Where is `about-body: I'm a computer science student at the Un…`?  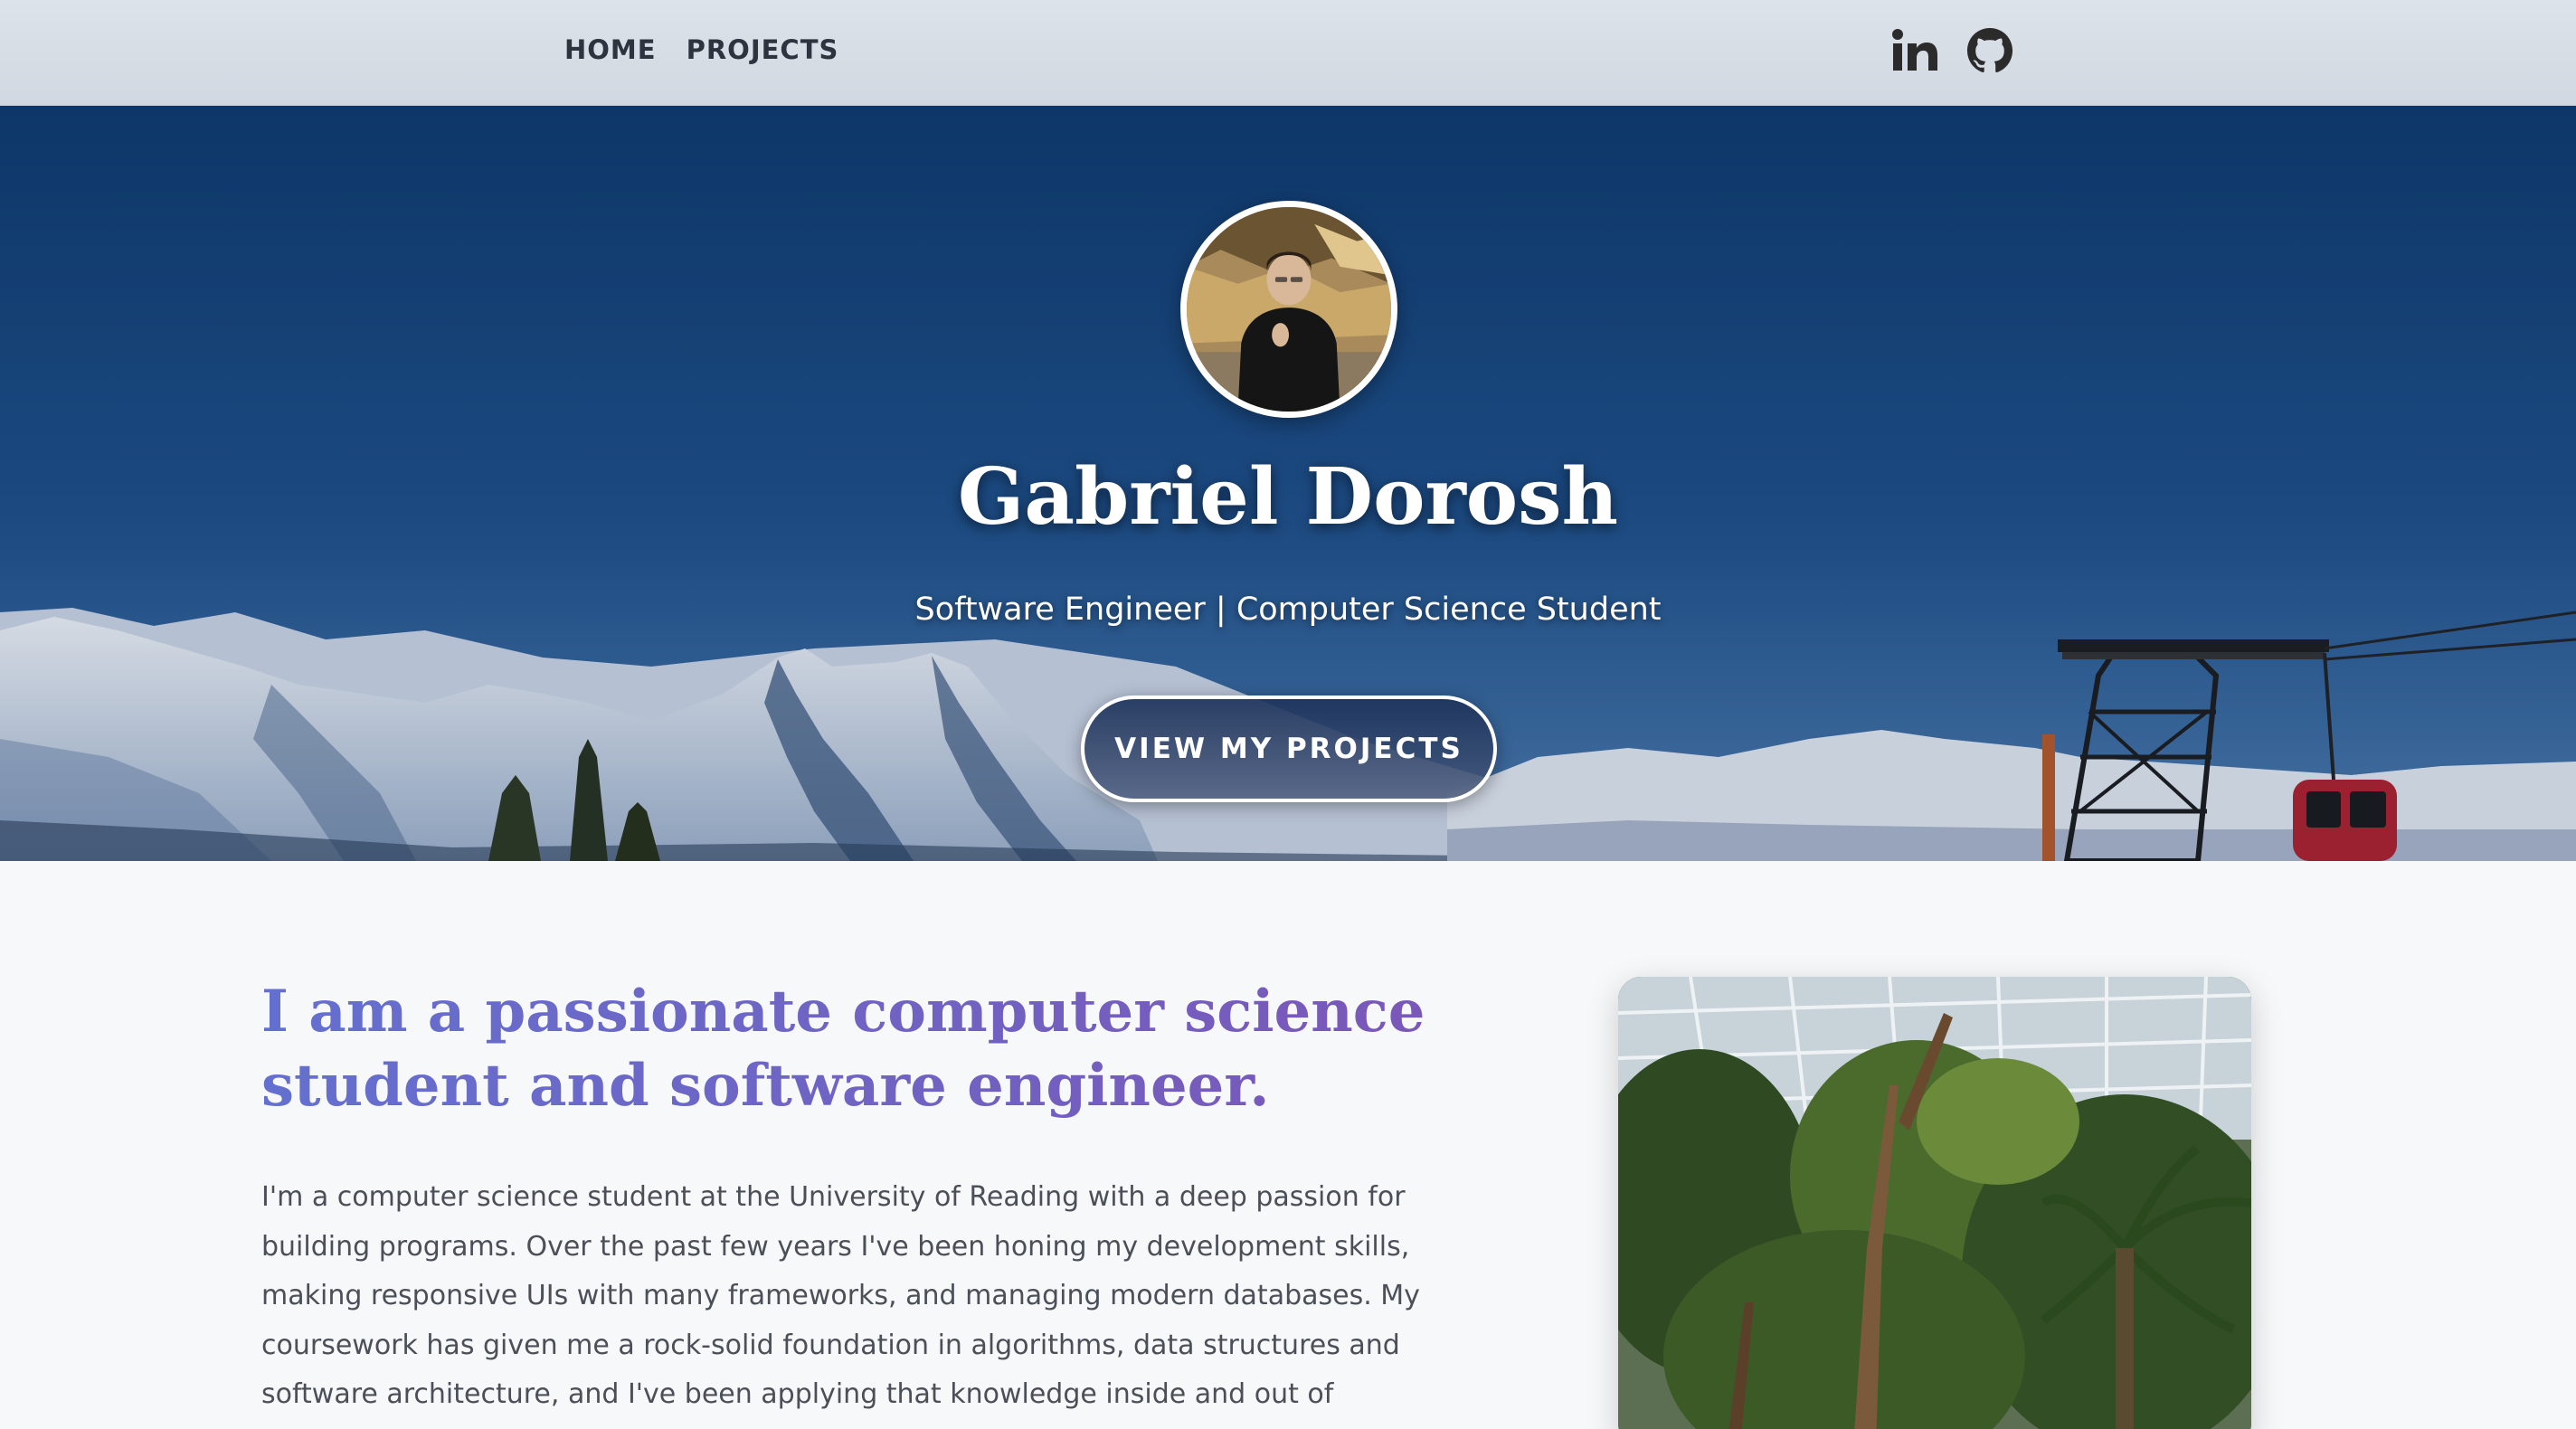
about-body: I'm a computer science student at the Un… is located at coordinates (840, 1305).